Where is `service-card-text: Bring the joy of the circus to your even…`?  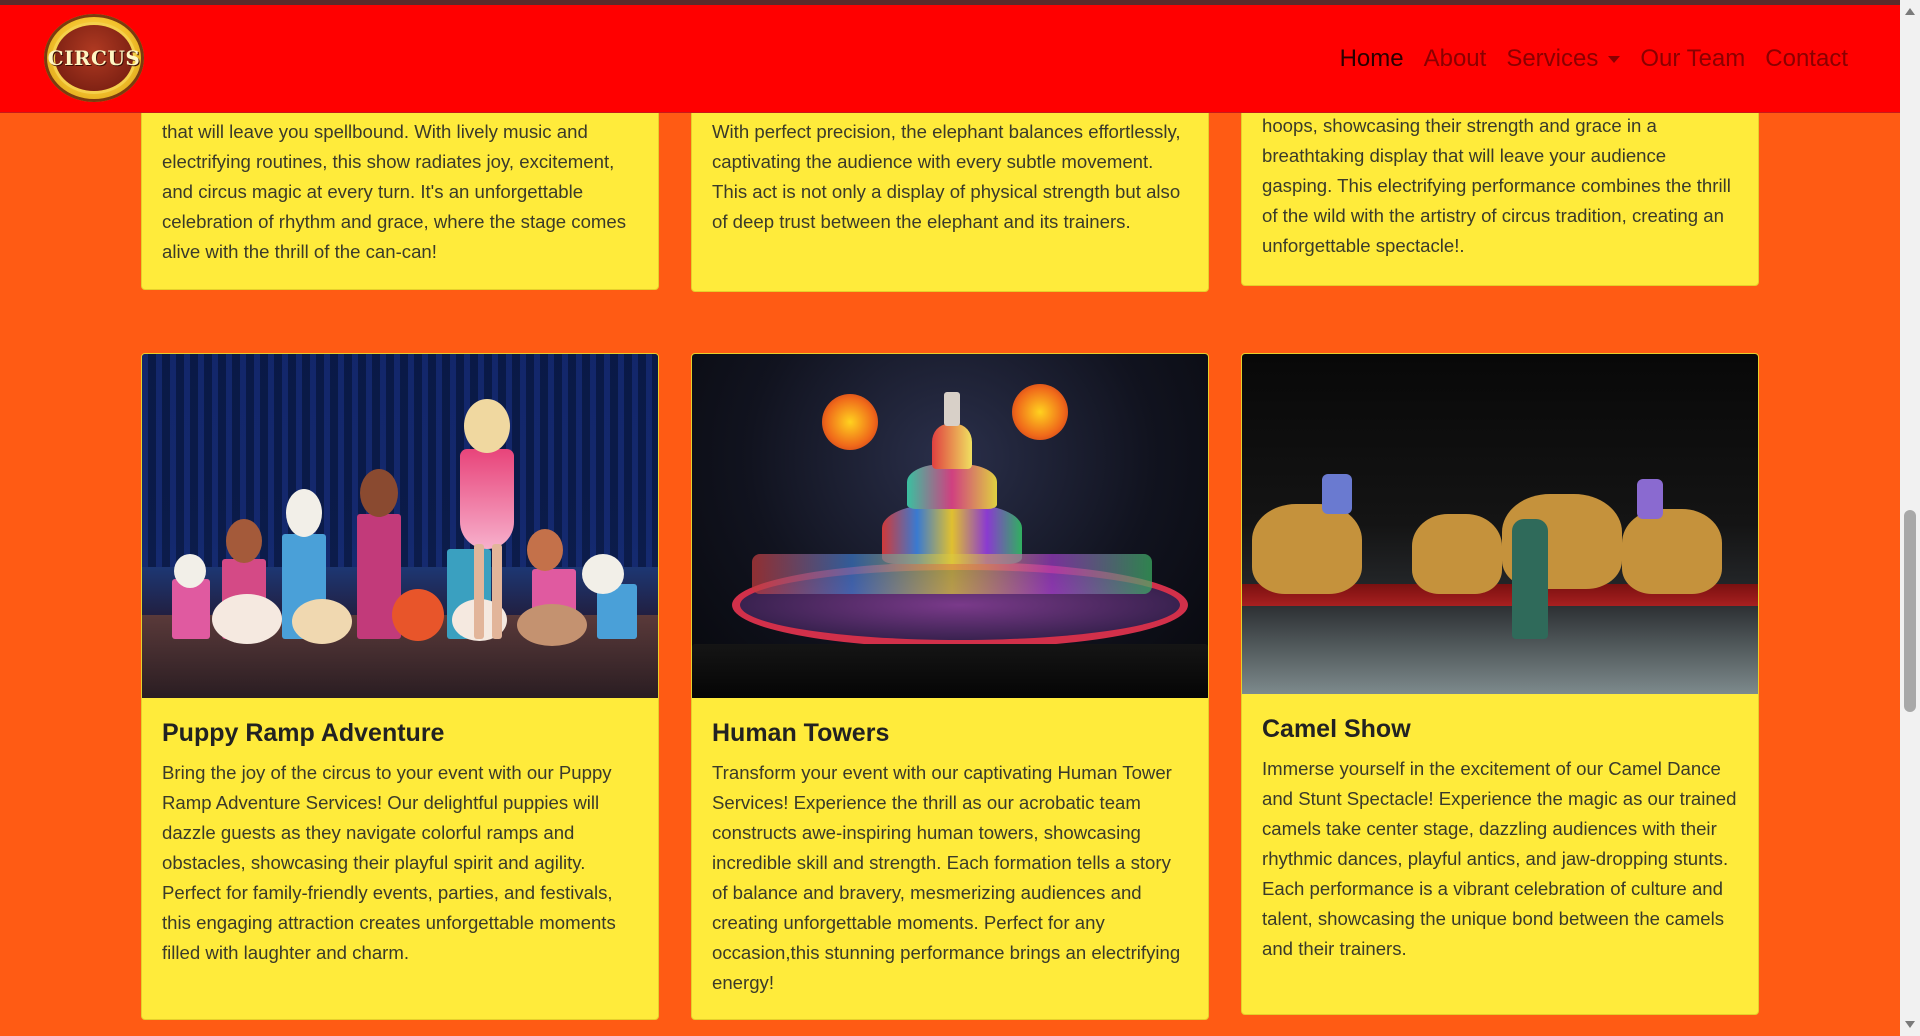
service-card-text: Bring the joy of the circus to your even… is located at coordinates (389, 862).